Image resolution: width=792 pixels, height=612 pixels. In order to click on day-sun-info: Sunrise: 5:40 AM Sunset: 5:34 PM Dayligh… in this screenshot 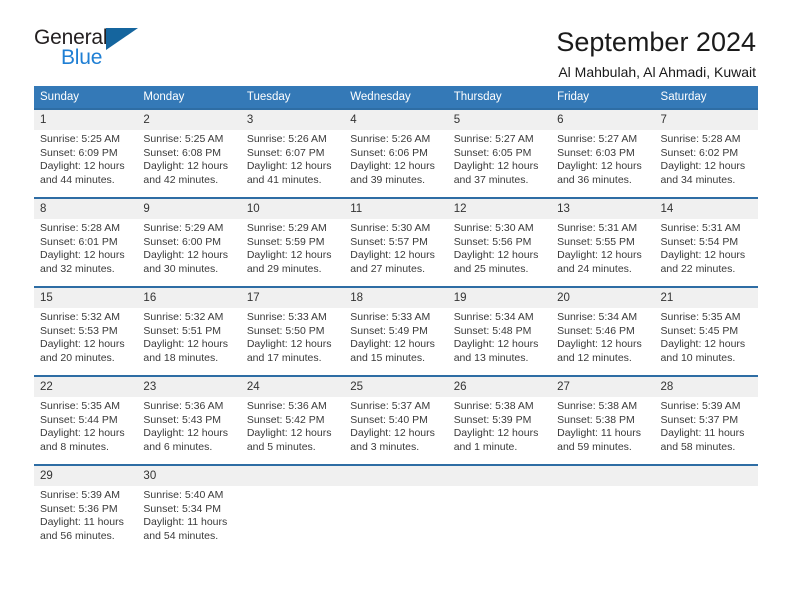, I will do `click(185, 515)`.